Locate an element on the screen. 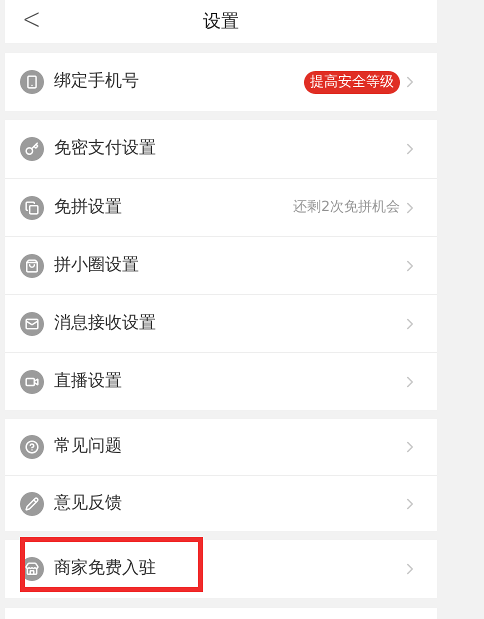 The height and width of the screenshot is (619, 484). row-label: 直播设置 is located at coordinates (88, 381).